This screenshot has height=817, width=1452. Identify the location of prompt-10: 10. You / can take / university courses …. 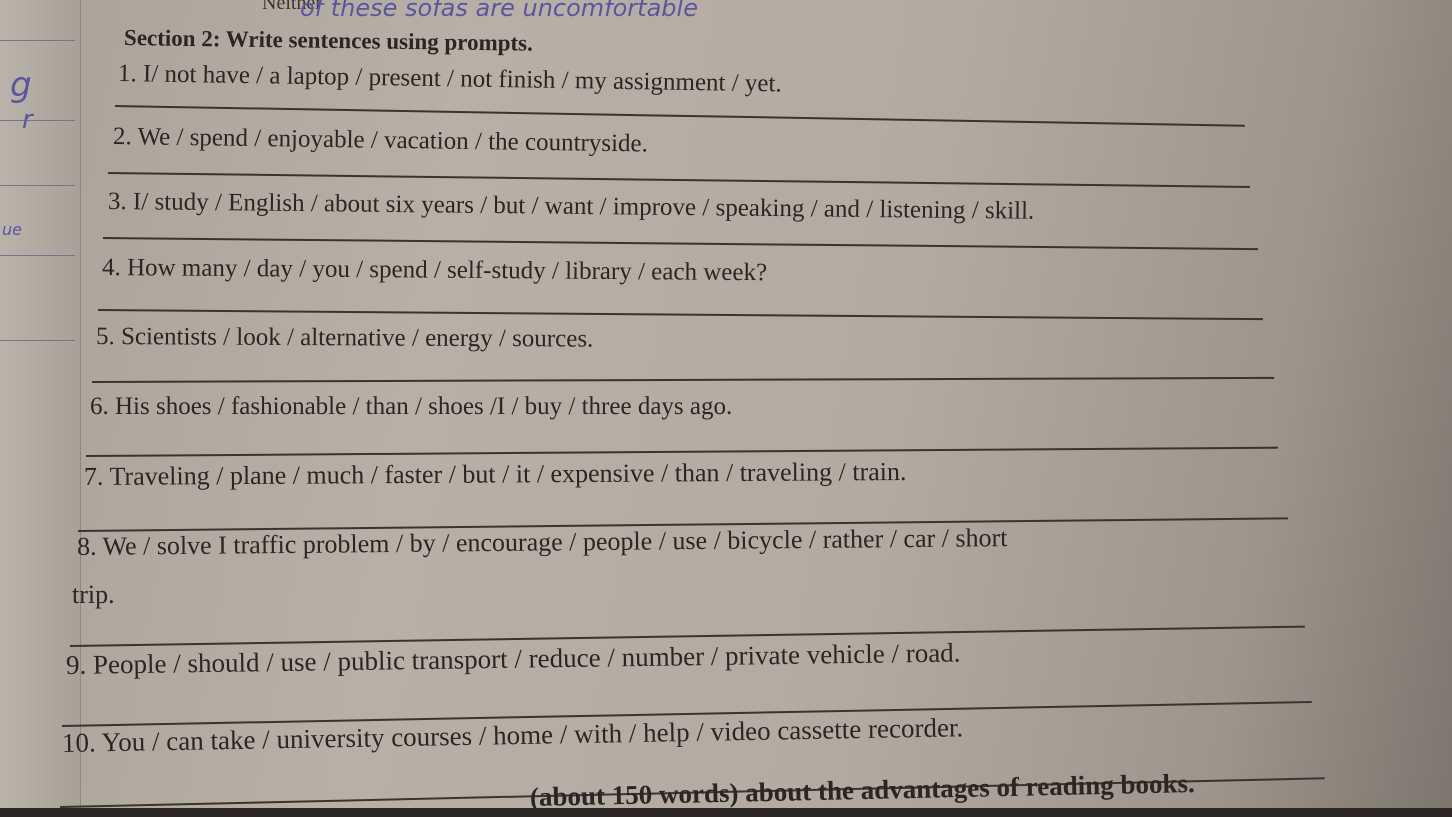
(512, 735).